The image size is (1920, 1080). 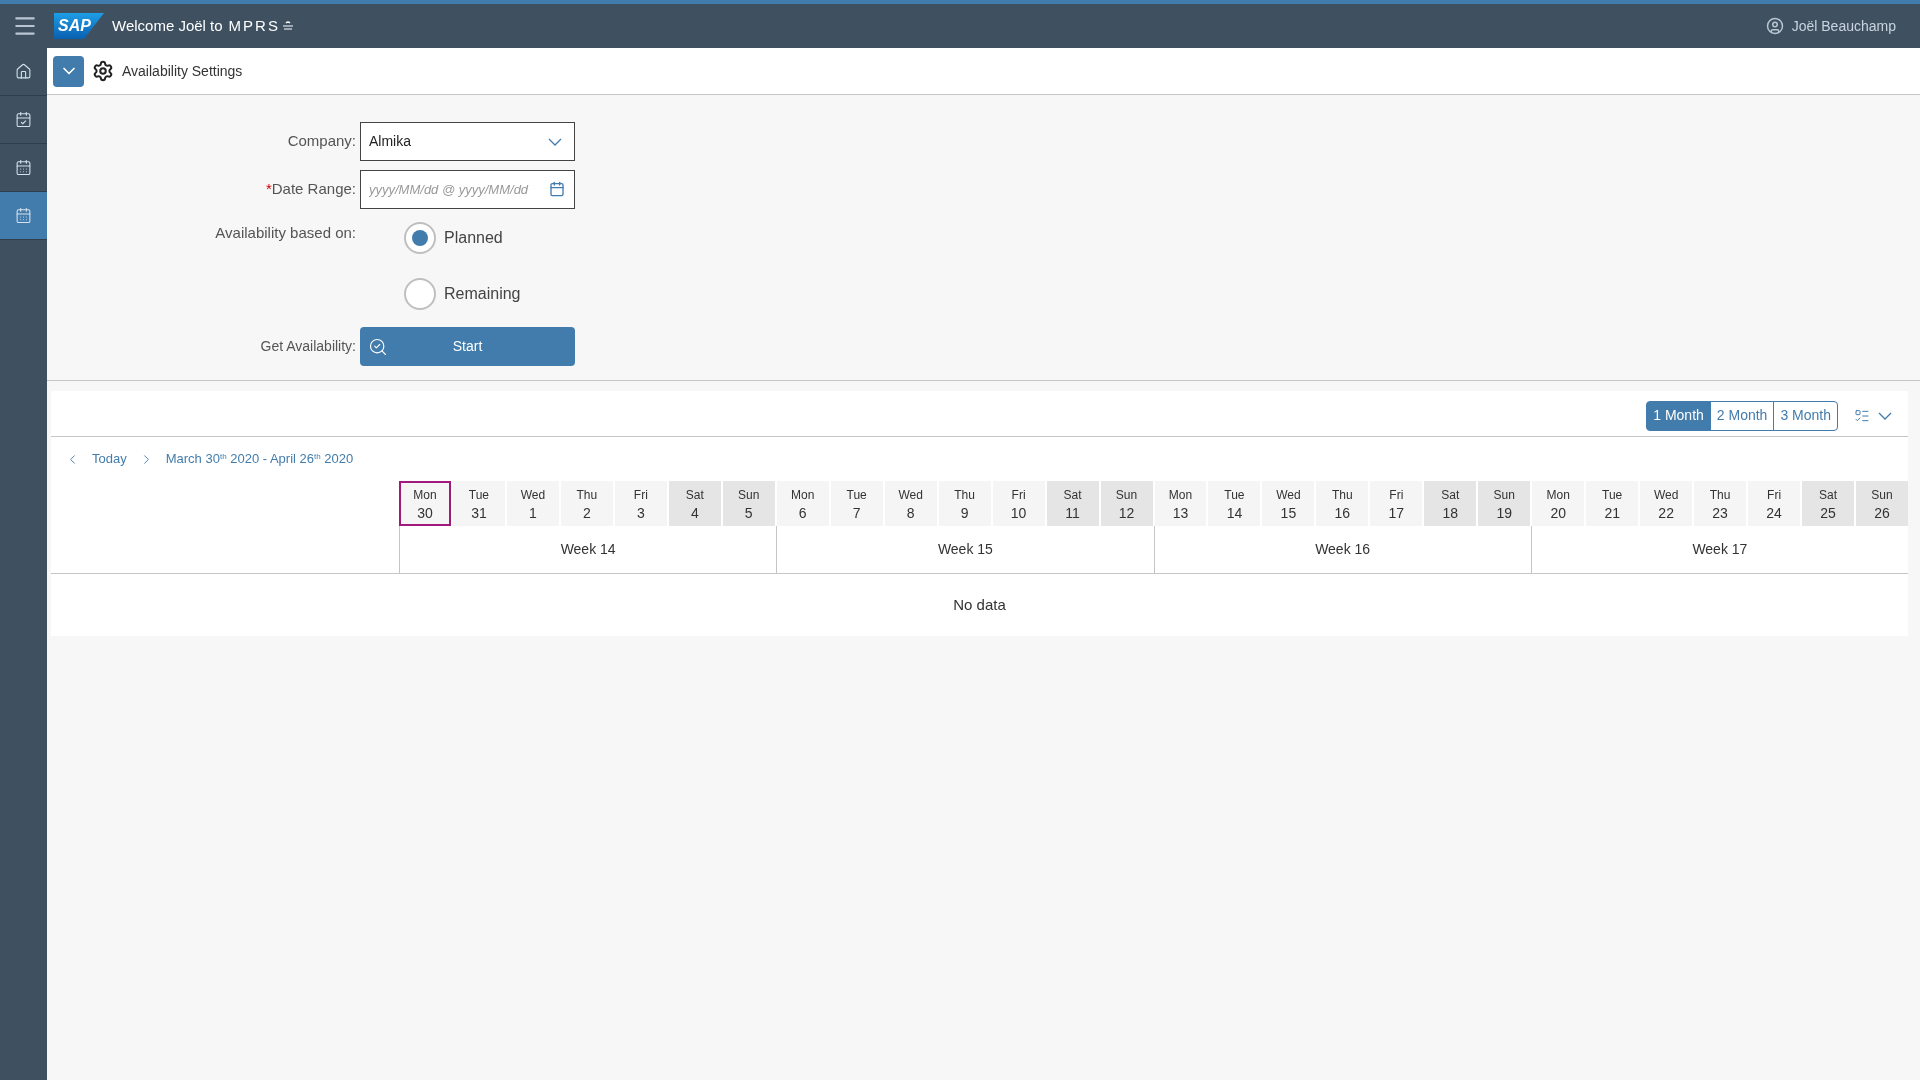 What do you see at coordinates (802, 503) in the screenshot?
I see `day-header: Mon 6` at bounding box center [802, 503].